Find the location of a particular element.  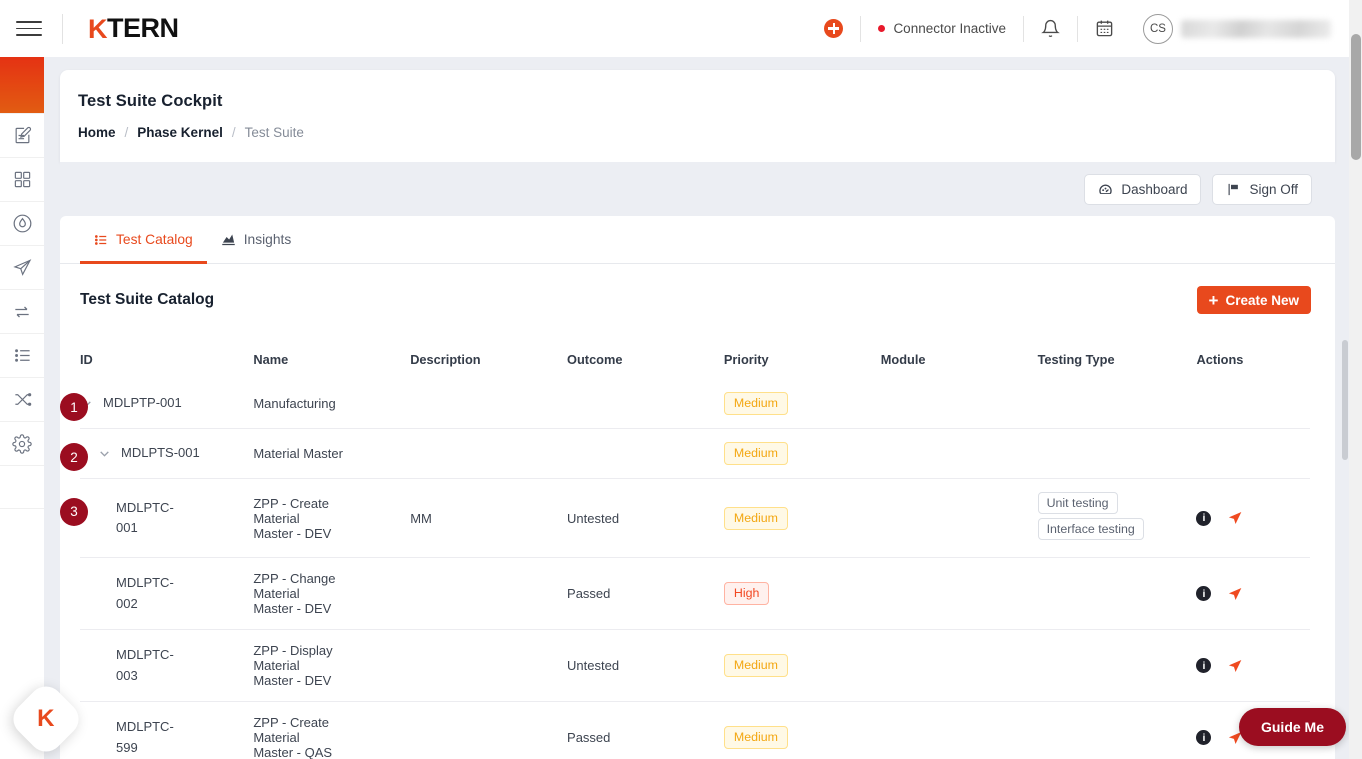

flag-icon is located at coordinates (1234, 189).